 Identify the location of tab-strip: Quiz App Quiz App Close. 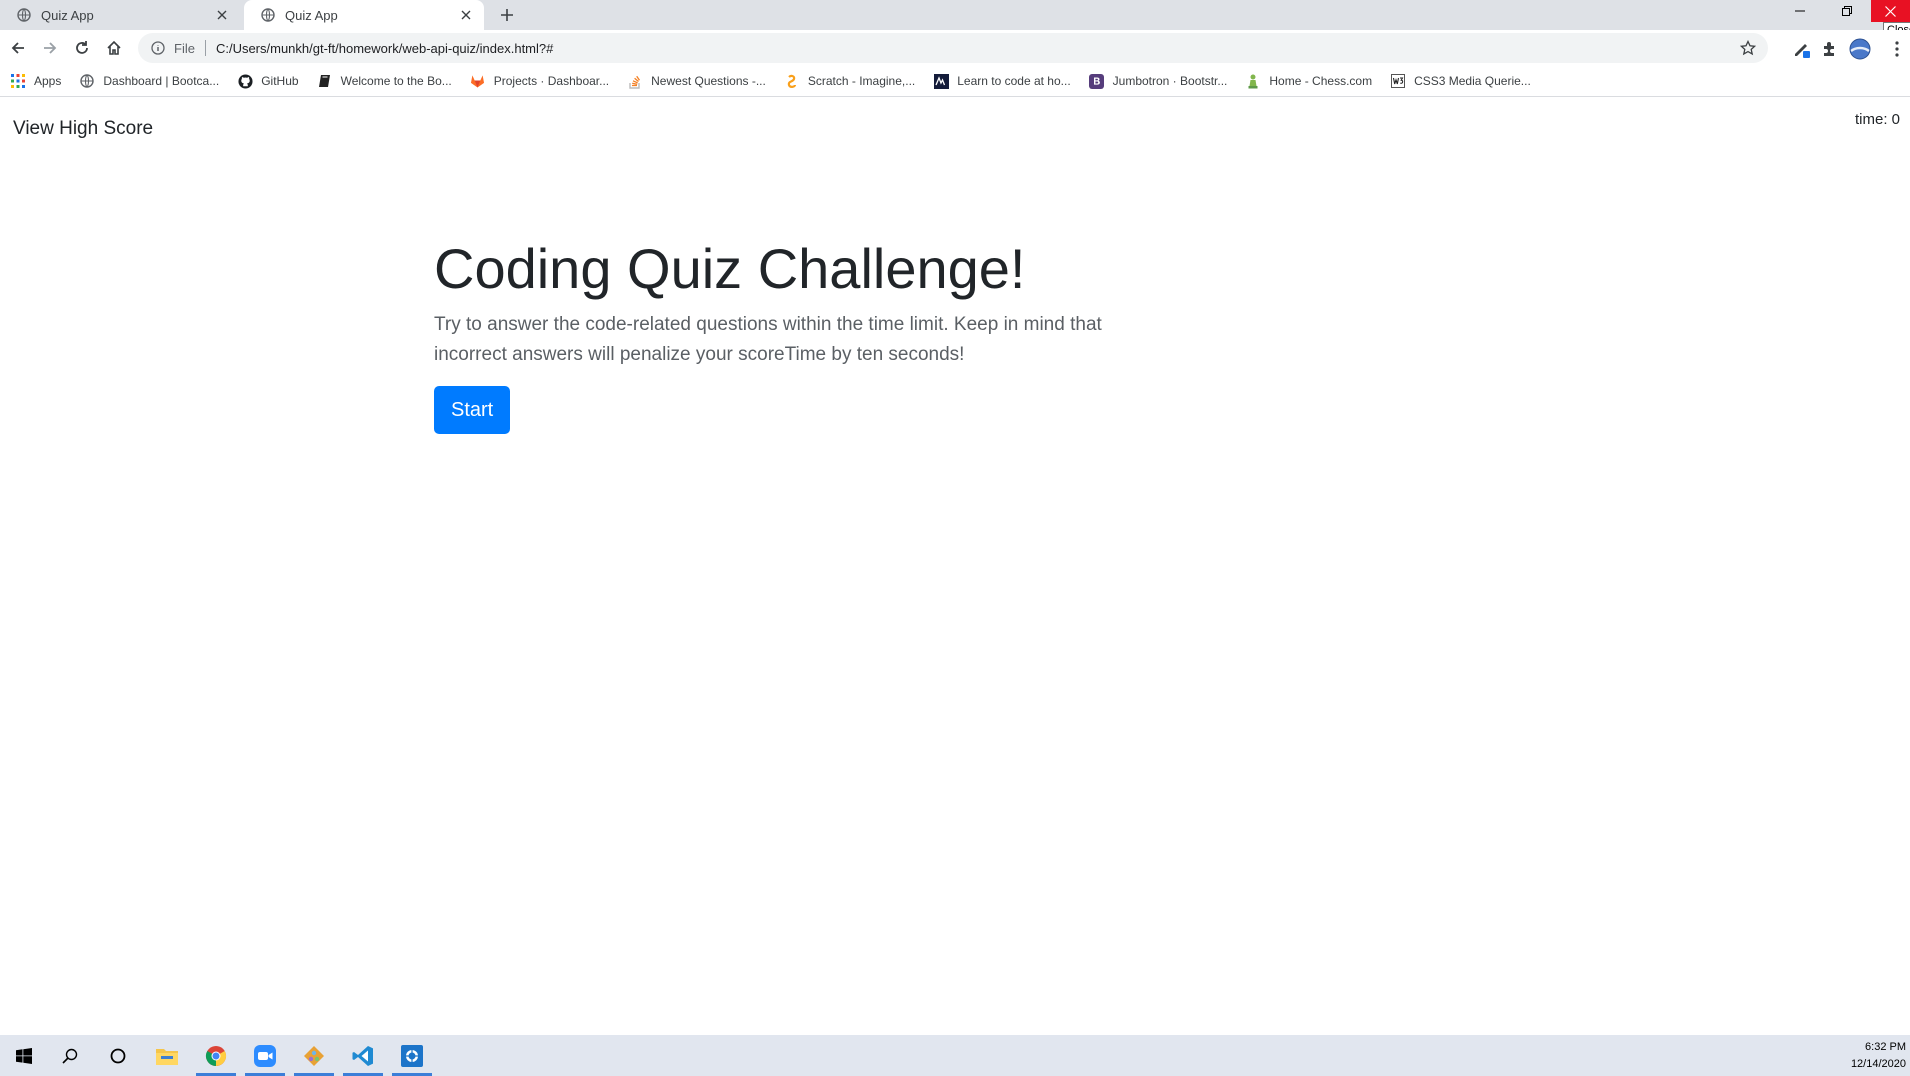
(955, 20).